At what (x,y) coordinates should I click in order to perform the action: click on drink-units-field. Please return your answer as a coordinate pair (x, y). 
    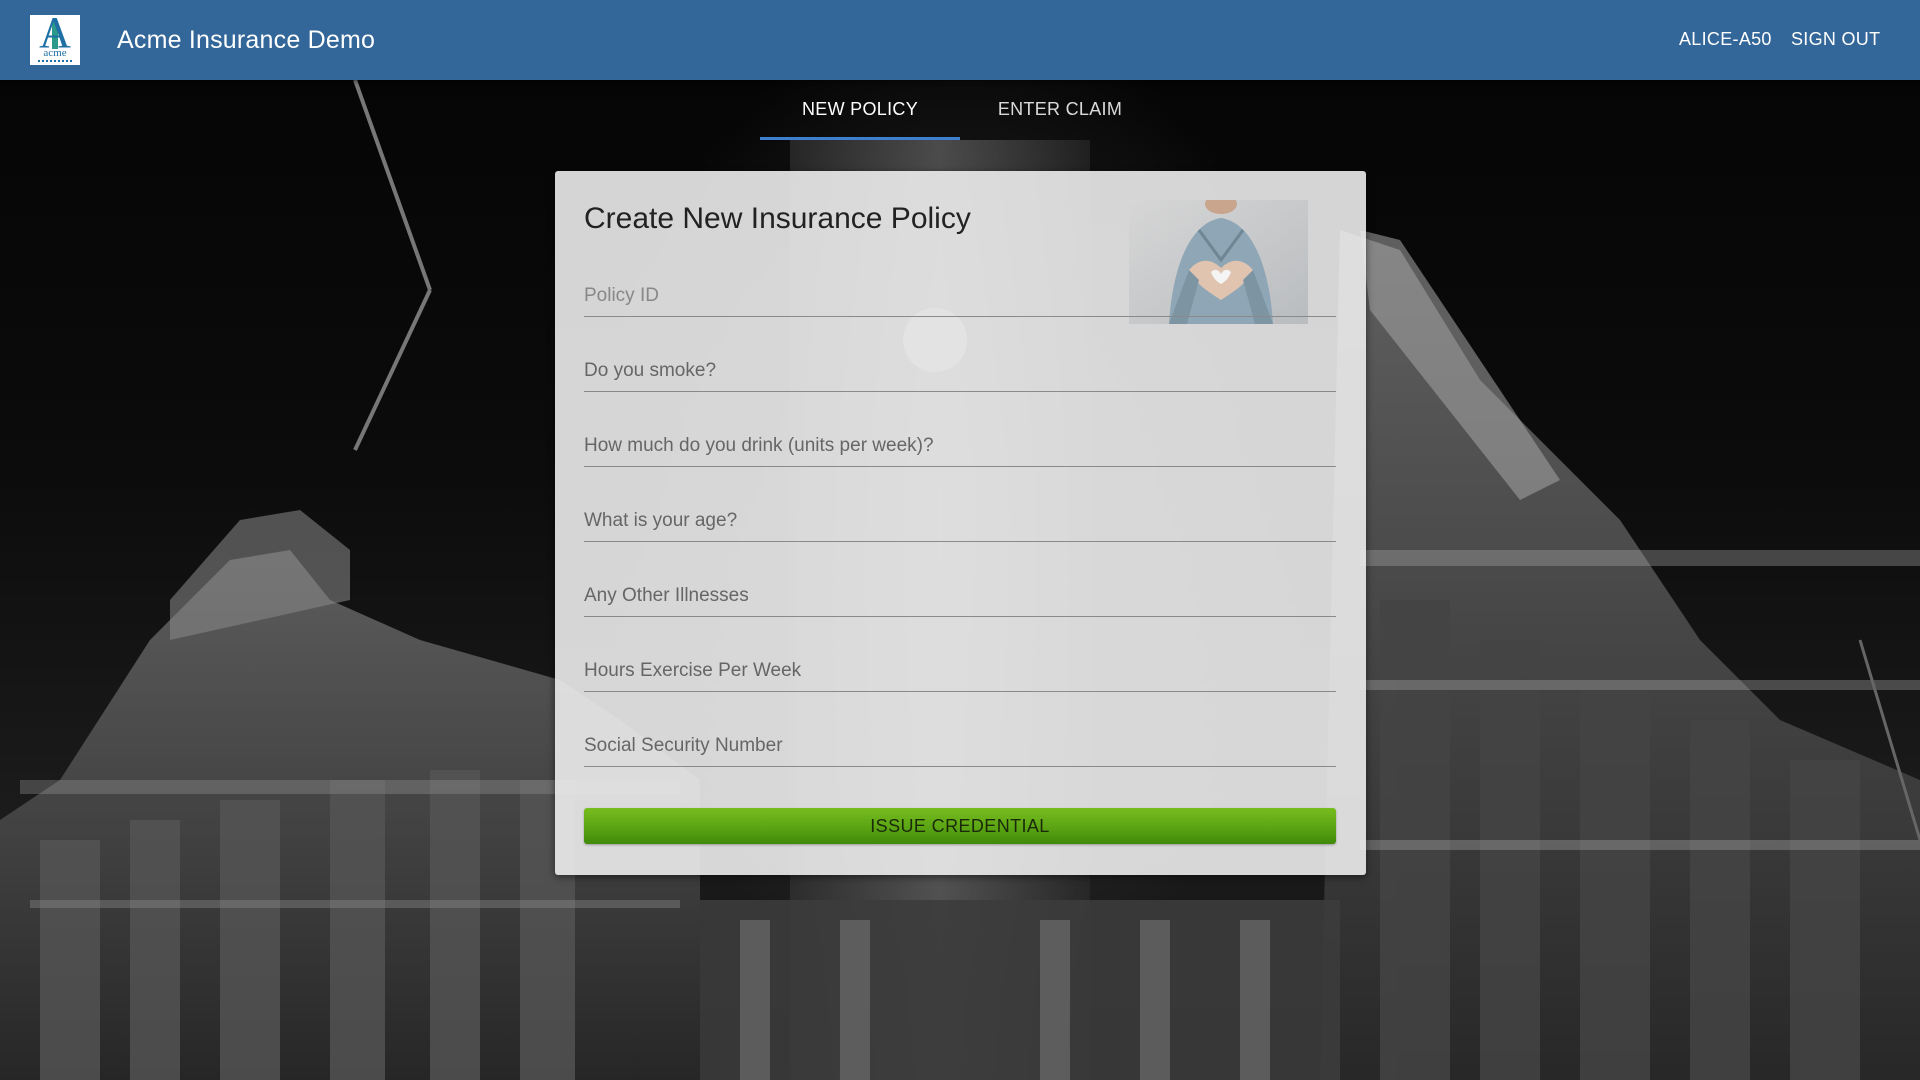
    Looking at the image, I should click on (960, 443).